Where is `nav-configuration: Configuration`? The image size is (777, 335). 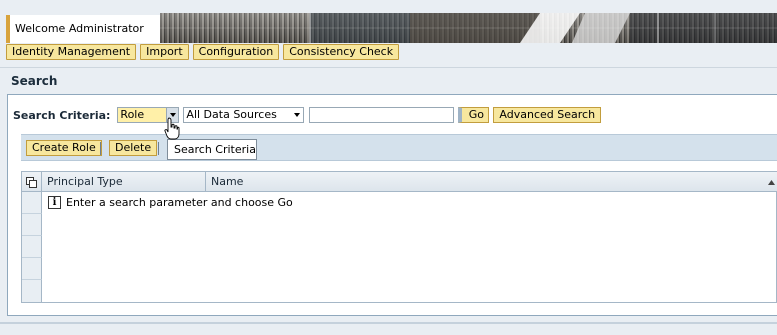
nav-configuration: Configuration is located at coordinates (236, 52).